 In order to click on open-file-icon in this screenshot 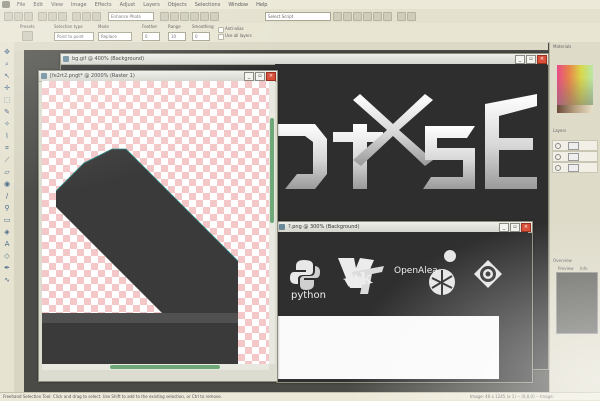, I will do `click(18, 16)`.